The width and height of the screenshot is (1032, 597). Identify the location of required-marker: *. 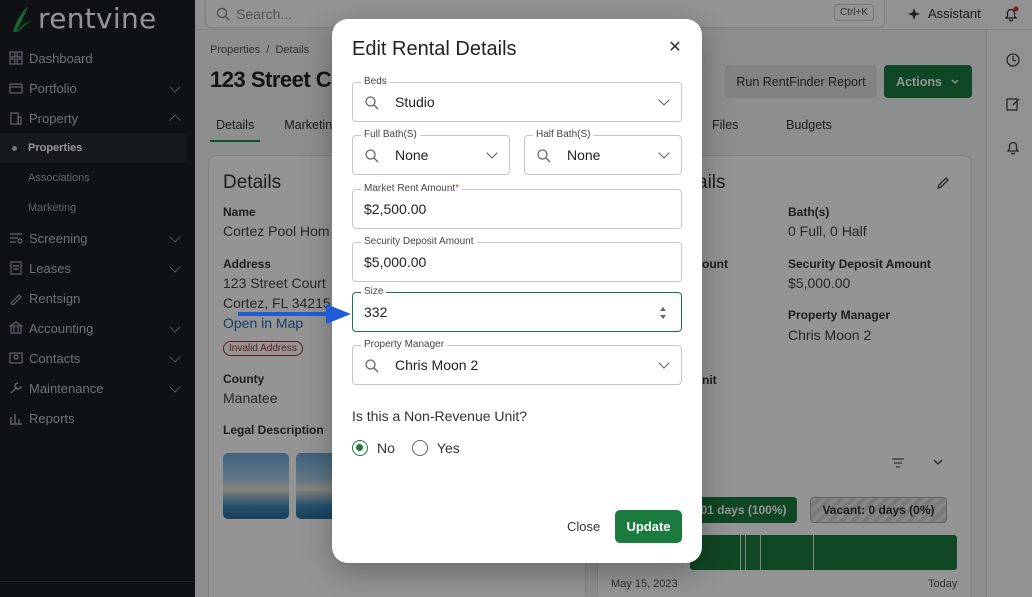
(457, 188).